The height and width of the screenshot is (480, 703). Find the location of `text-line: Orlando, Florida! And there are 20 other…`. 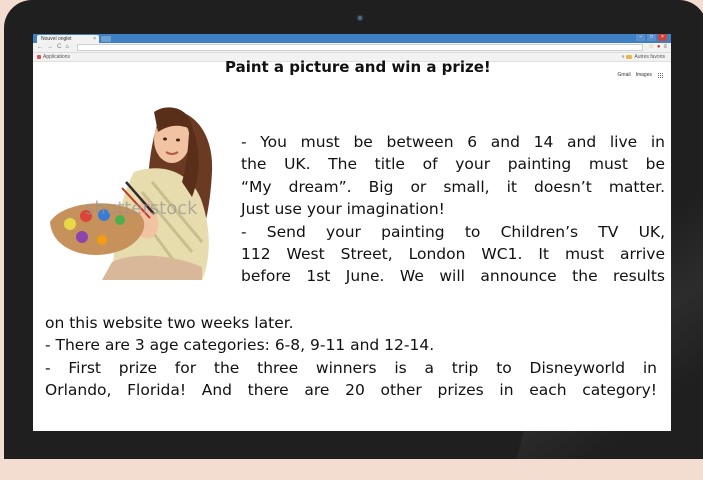

text-line: Orlando, Florida! And there are 20 other… is located at coordinates (351, 390).